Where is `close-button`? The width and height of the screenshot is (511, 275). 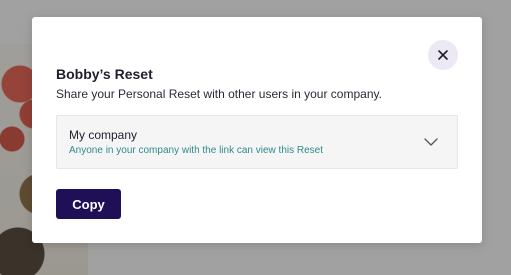
close-button is located at coordinates (443, 55).